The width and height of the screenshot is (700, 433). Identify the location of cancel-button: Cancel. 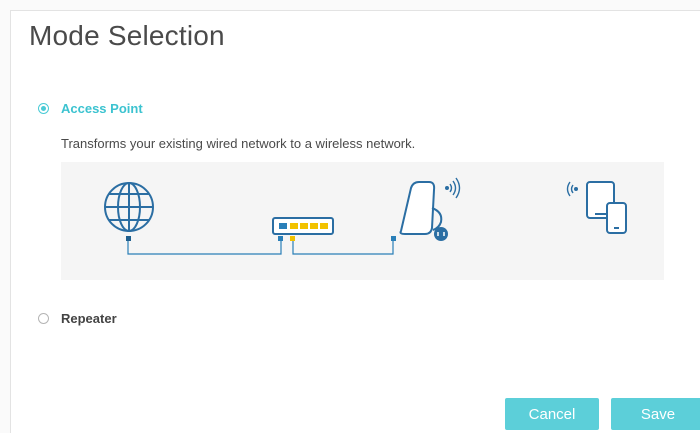
(552, 414).